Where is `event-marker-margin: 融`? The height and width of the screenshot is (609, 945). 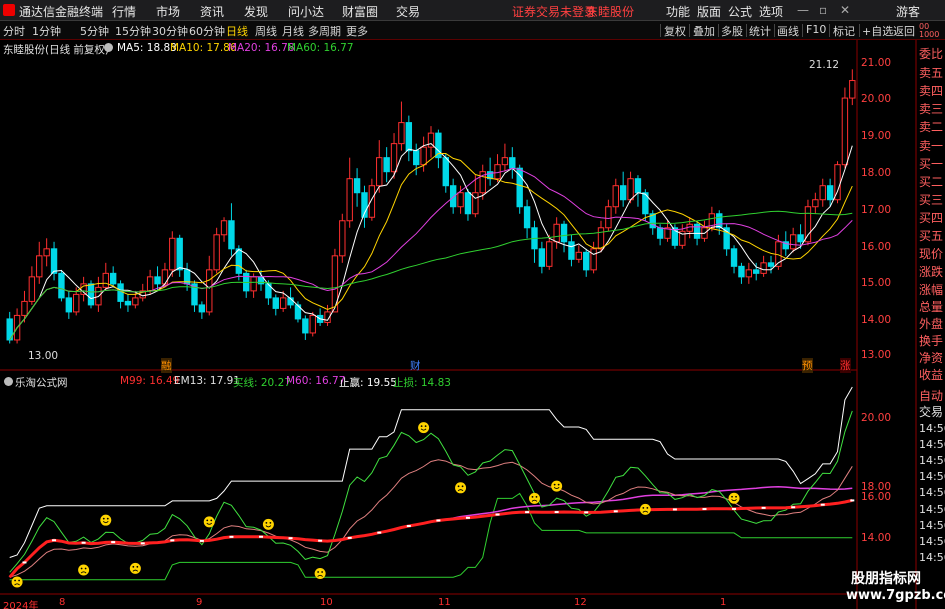
event-marker-margin: 融 is located at coordinates (166, 365).